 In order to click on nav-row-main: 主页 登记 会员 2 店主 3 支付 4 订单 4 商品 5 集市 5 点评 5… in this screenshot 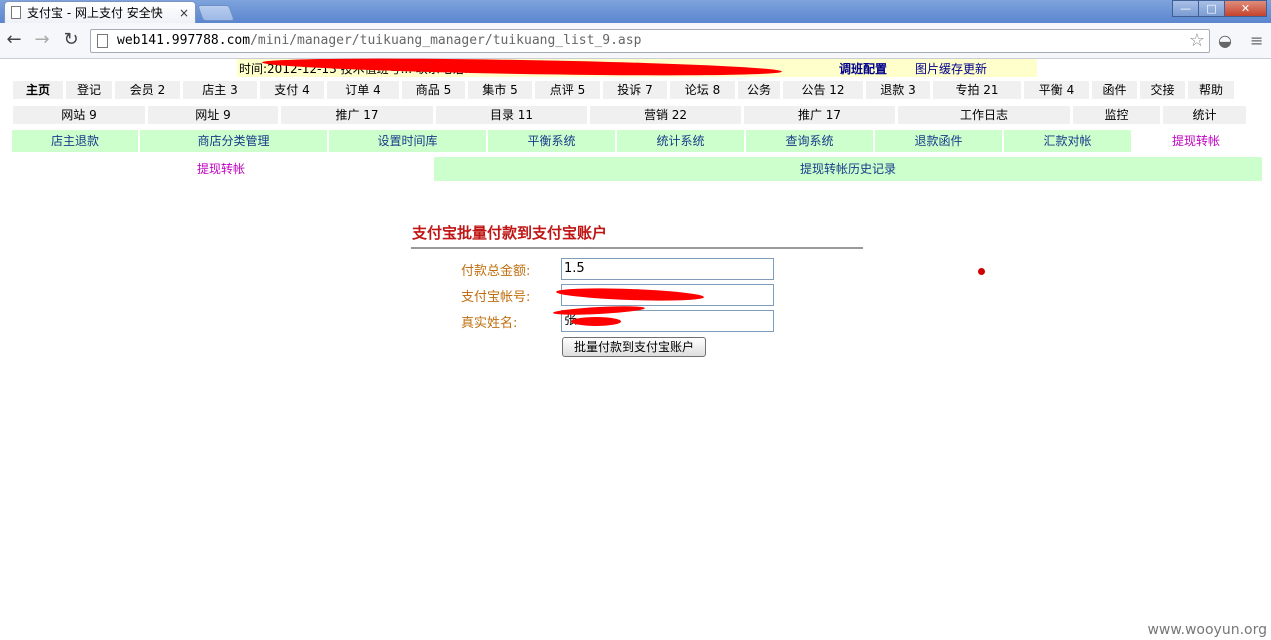, I will do `click(625, 90)`.